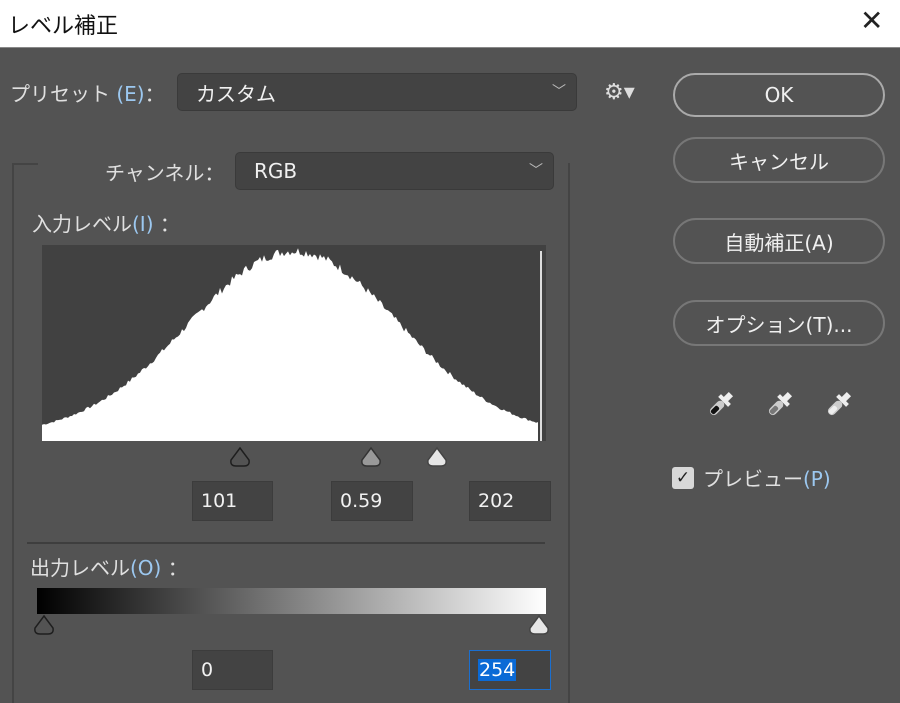  Describe the element at coordinates (291, 601) in the screenshot. I see `output-gradient` at that location.